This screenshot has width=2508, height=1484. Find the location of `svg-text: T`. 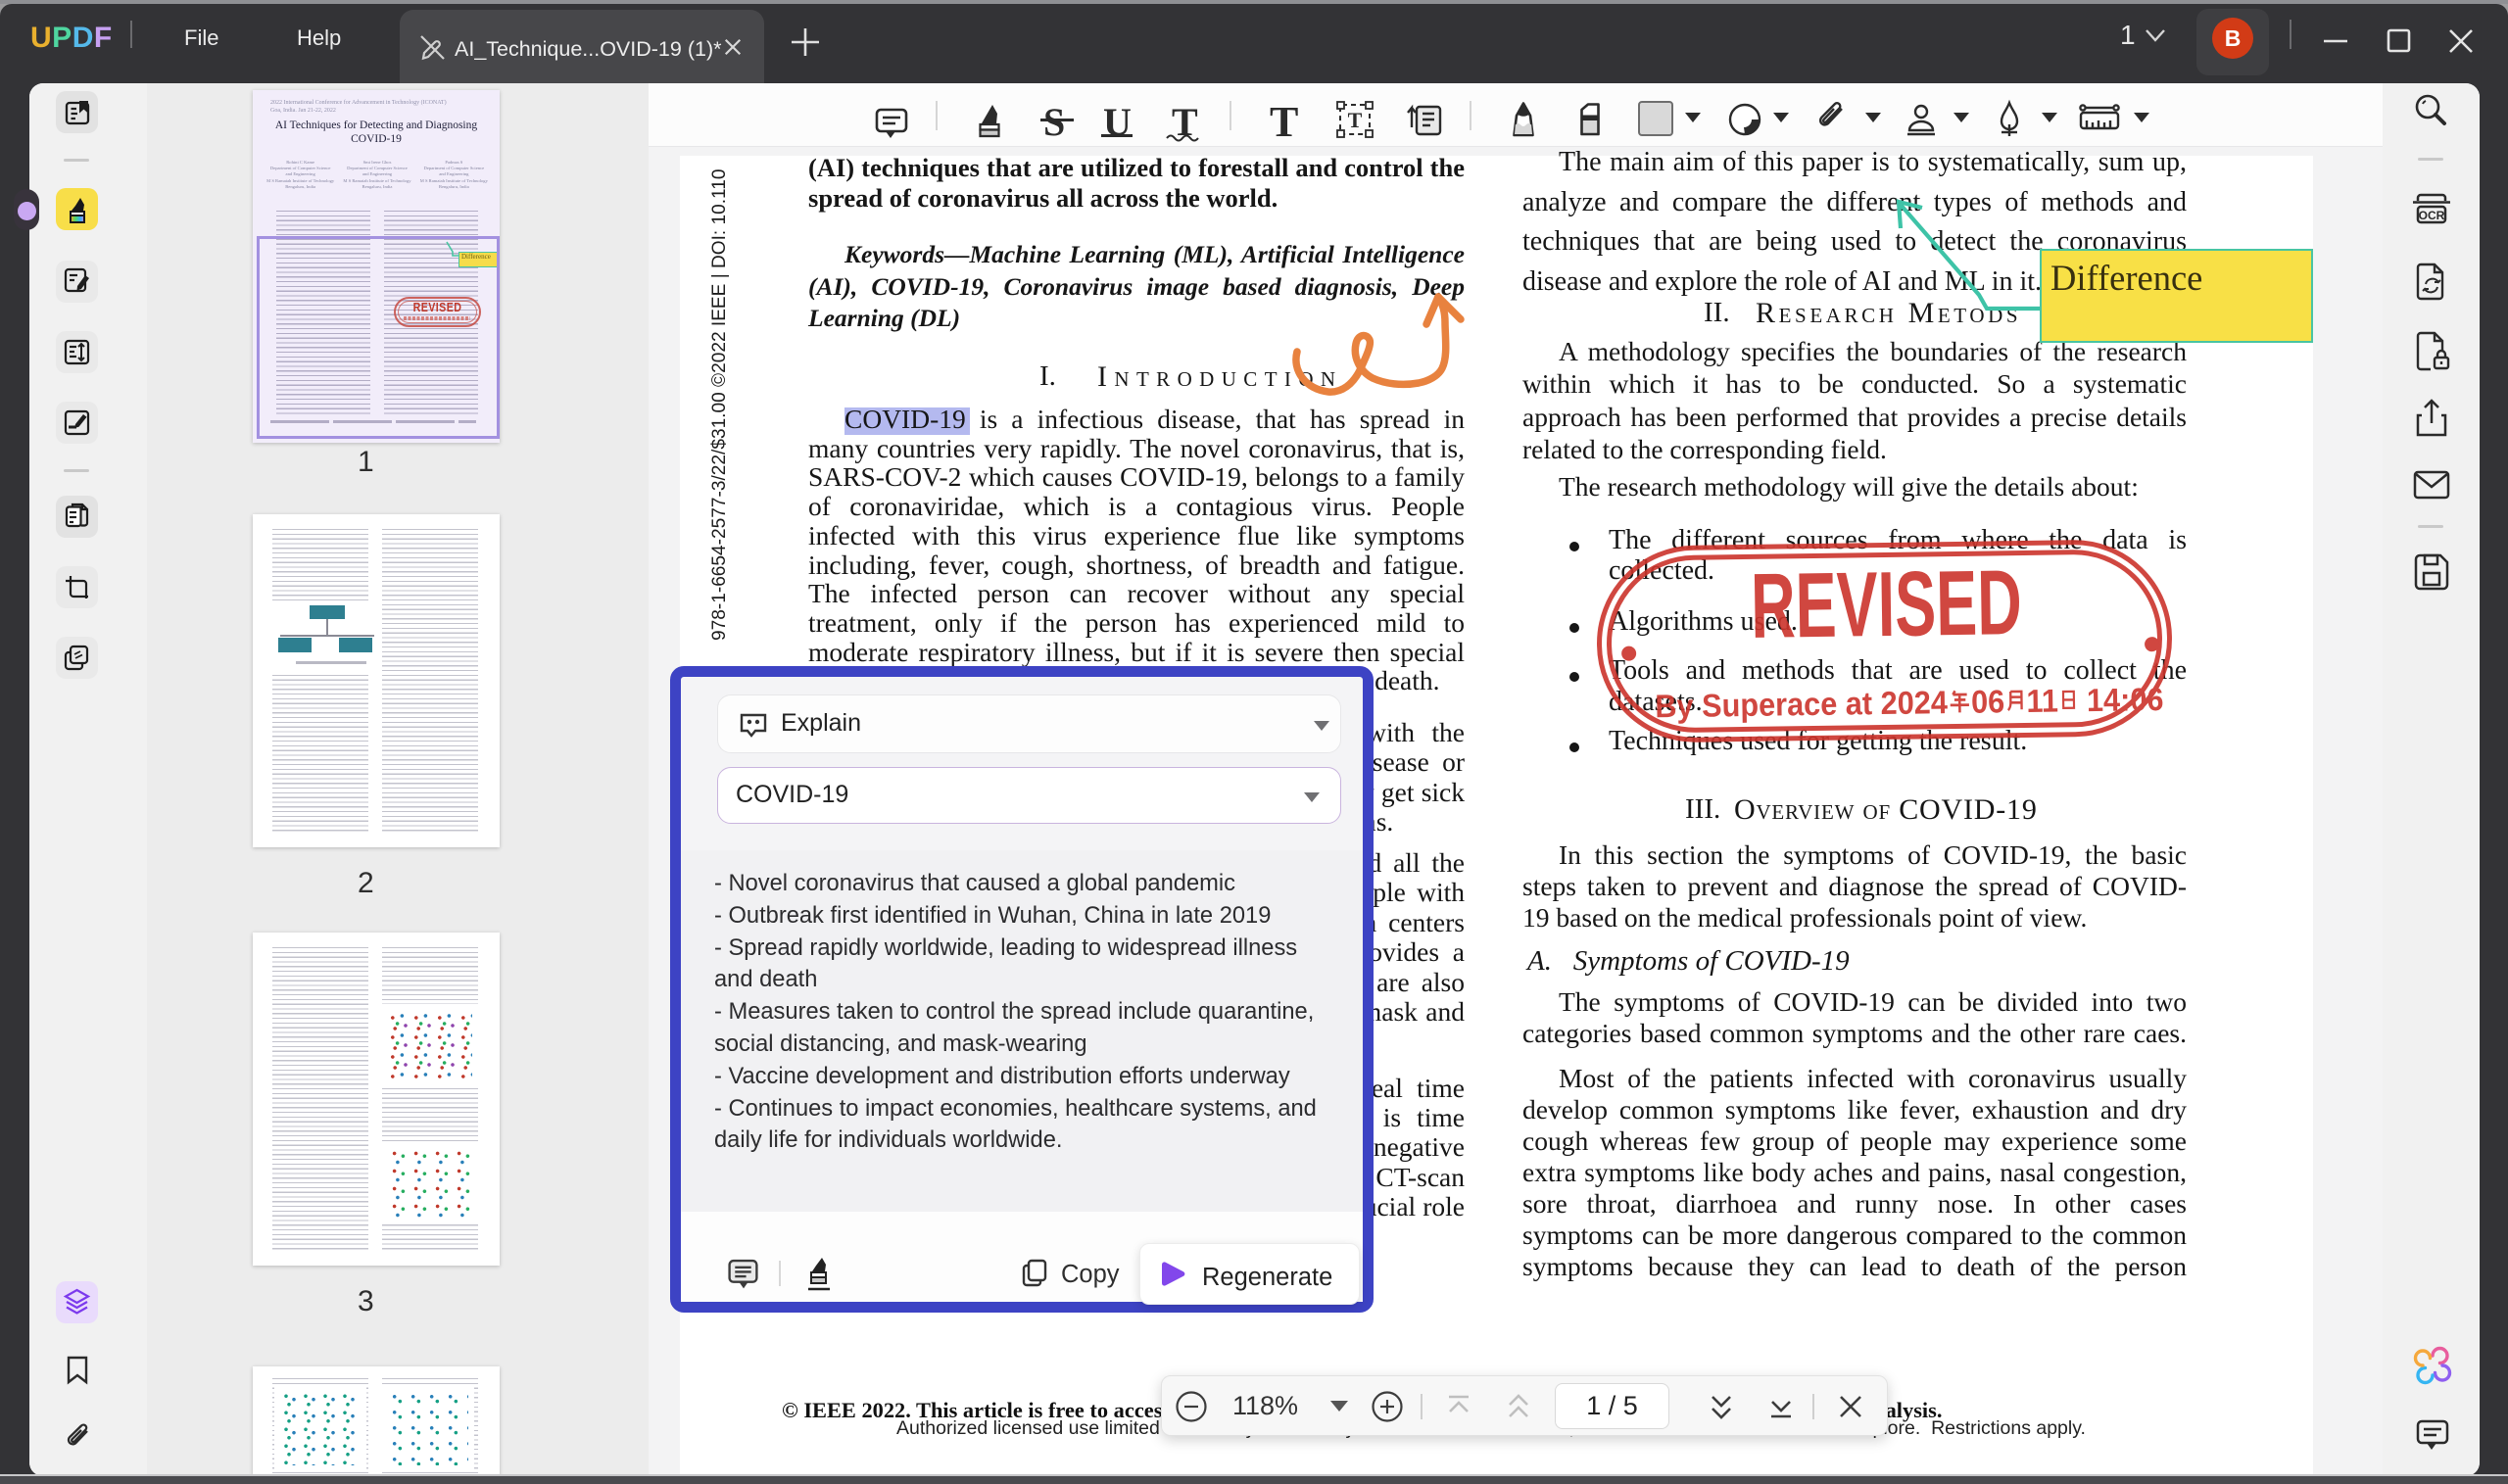

svg-text: T is located at coordinates (1355, 120).